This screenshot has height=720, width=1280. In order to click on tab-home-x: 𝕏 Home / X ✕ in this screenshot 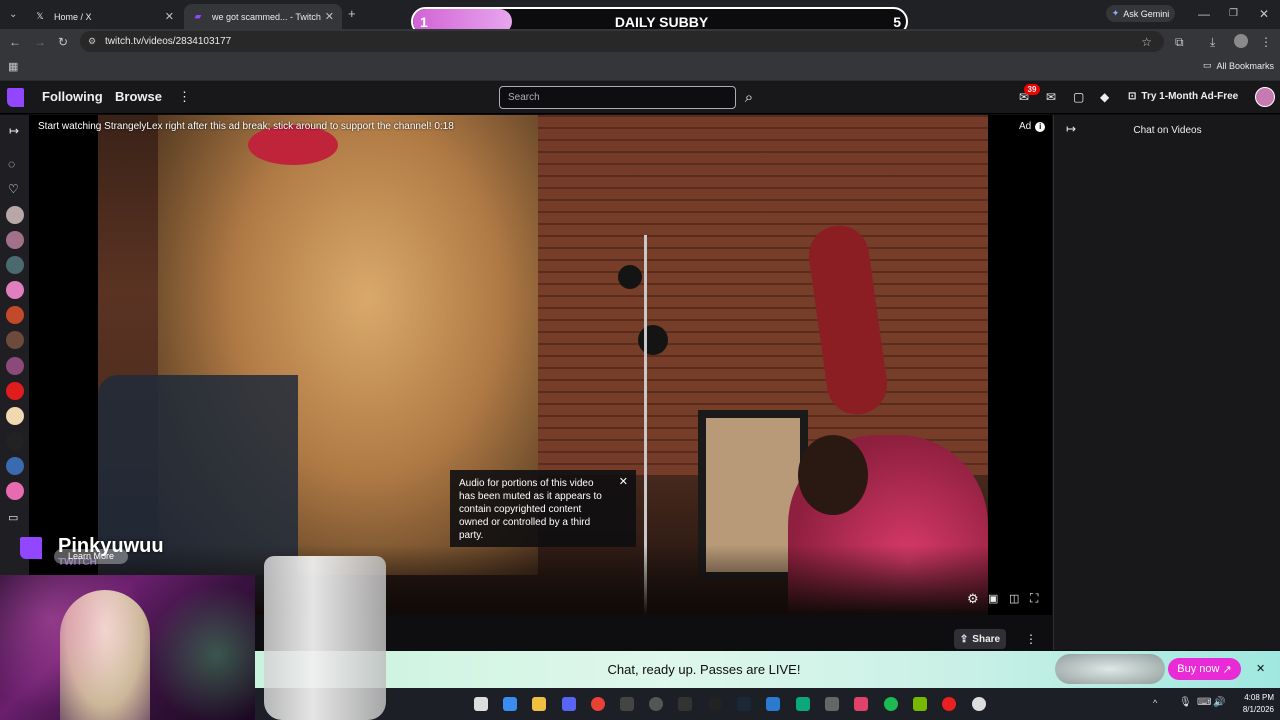, I will do `click(104, 16)`.